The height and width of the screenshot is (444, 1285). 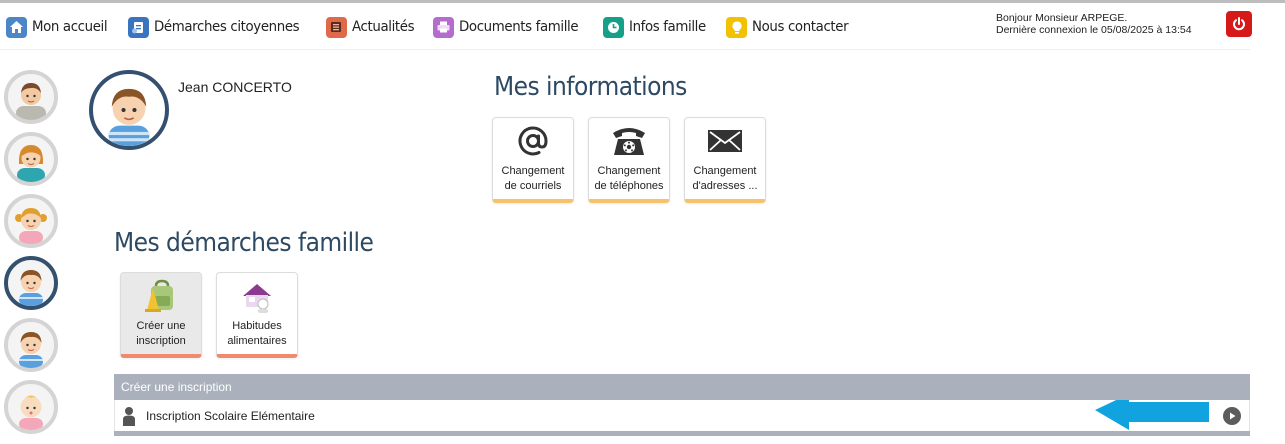 What do you see at coordinates (444, 27) in the screenshot?
I see `printer-icon` at bounding box center [444, 27].